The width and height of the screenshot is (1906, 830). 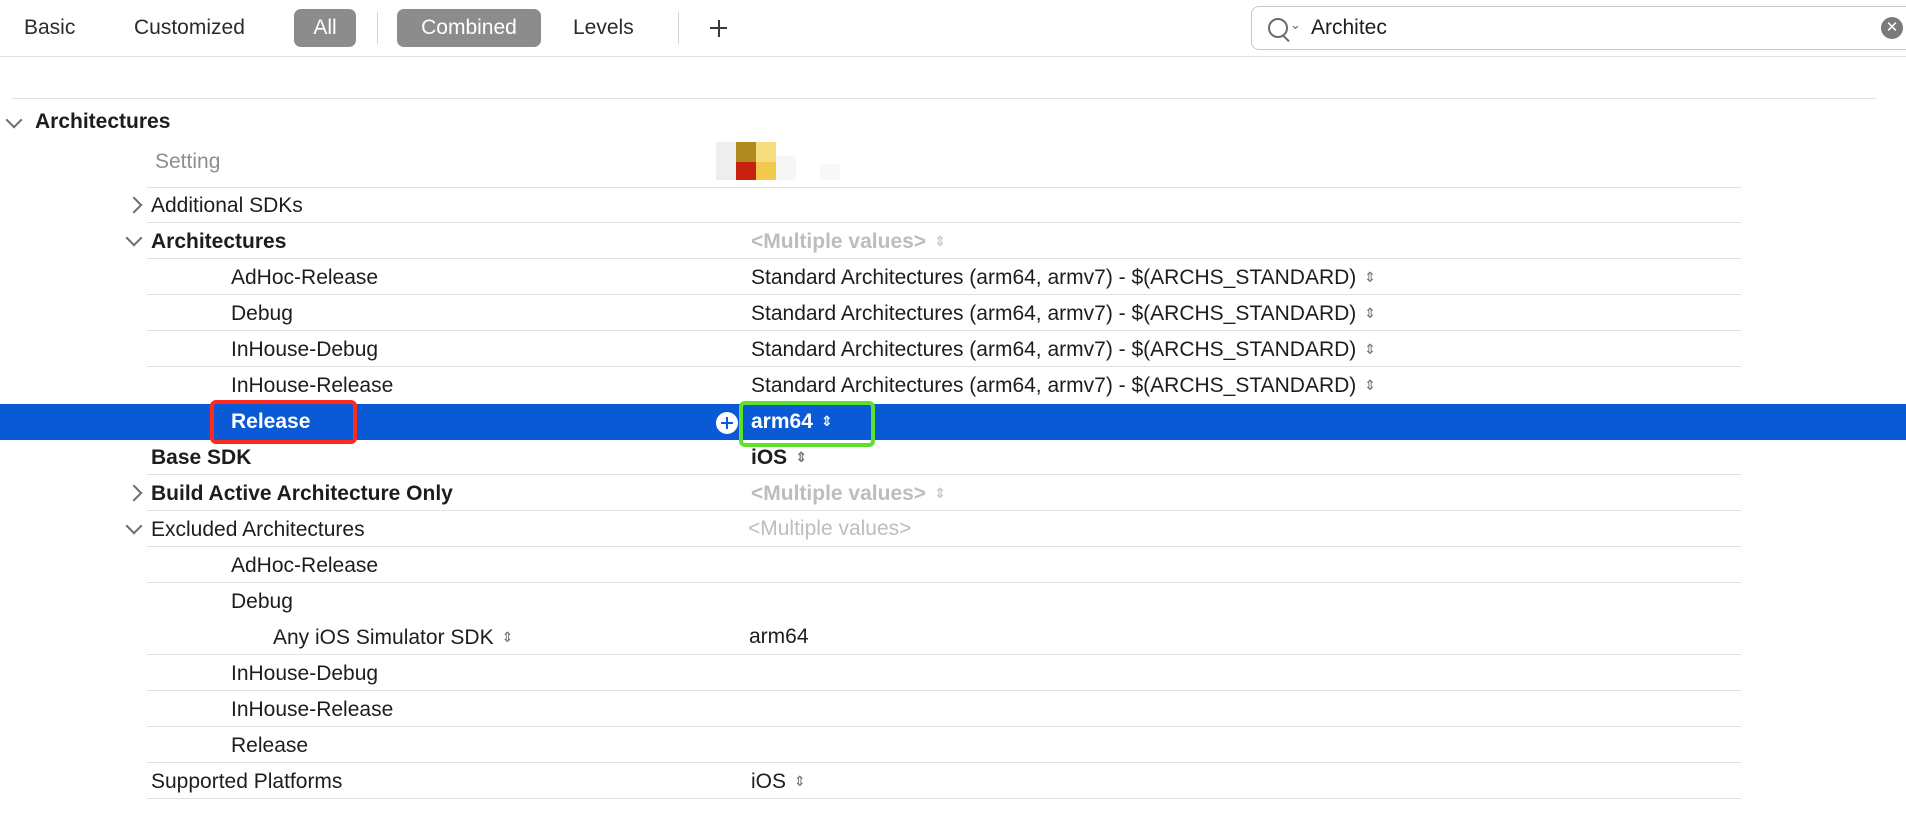 I want to click on setting-column-header: Setting, so click(x=188, y=161).